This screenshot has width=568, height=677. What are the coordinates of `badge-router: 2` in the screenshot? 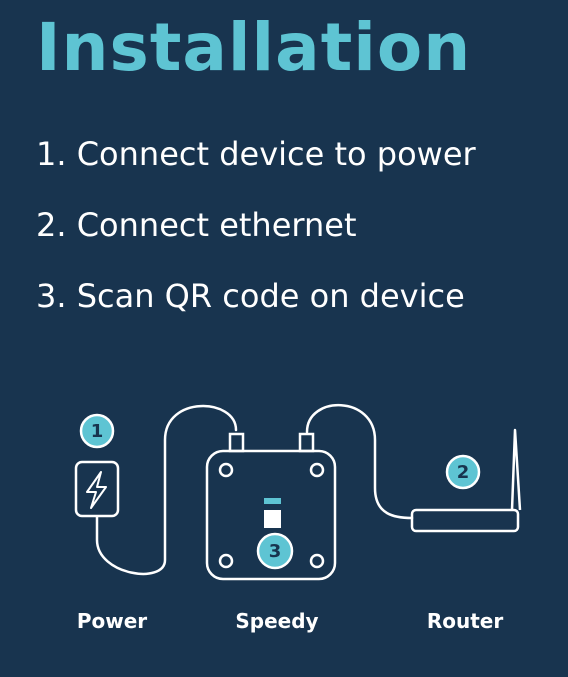 It's located at (463, 472).